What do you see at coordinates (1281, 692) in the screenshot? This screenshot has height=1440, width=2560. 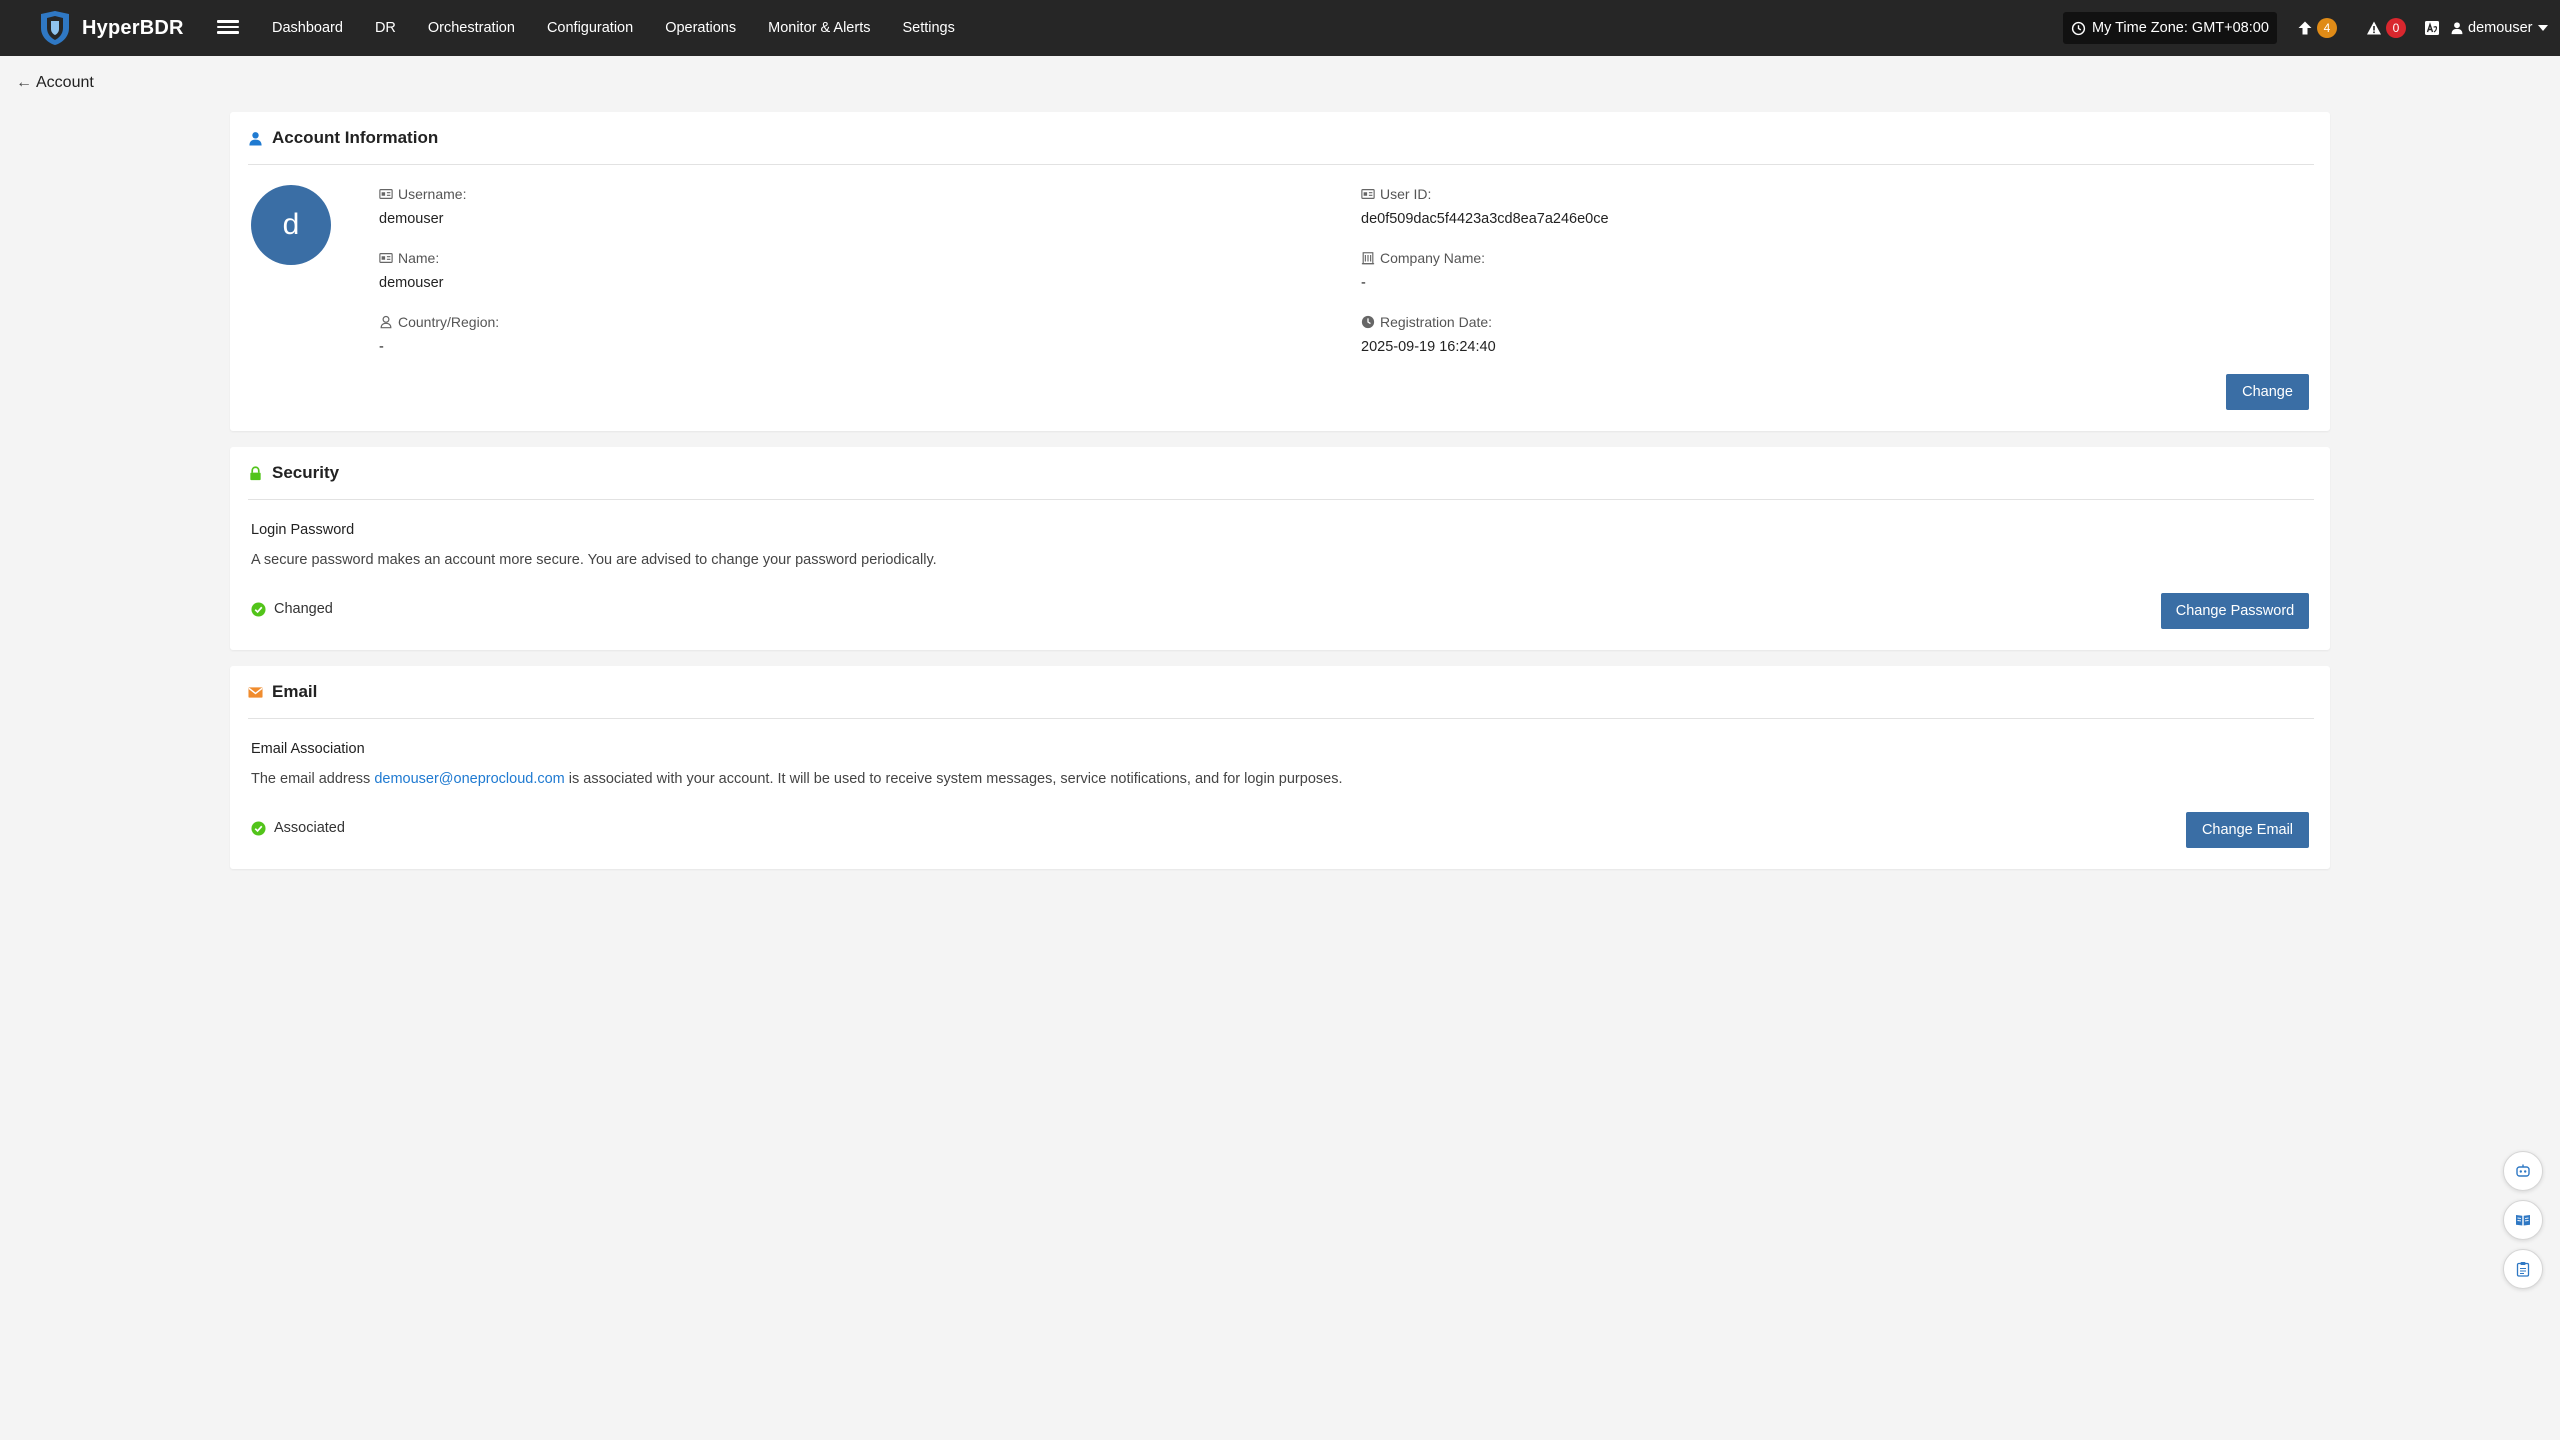 I see `card-header: Email` at bounding box center [1281, 692].